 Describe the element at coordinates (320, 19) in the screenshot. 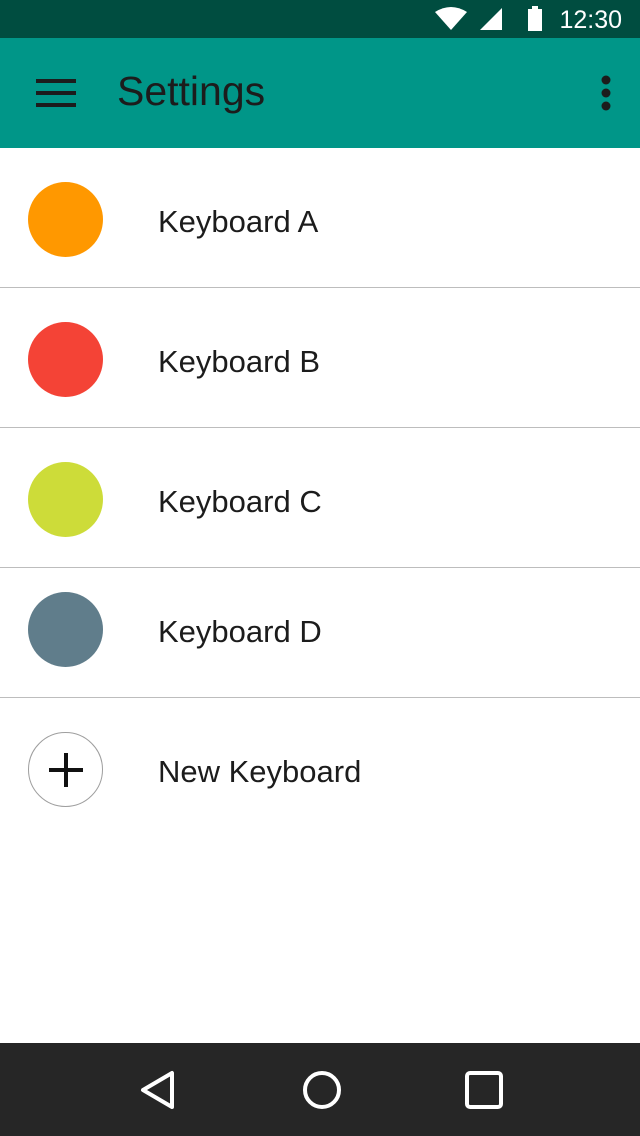

I see `status-bar: 12:30` at that location.